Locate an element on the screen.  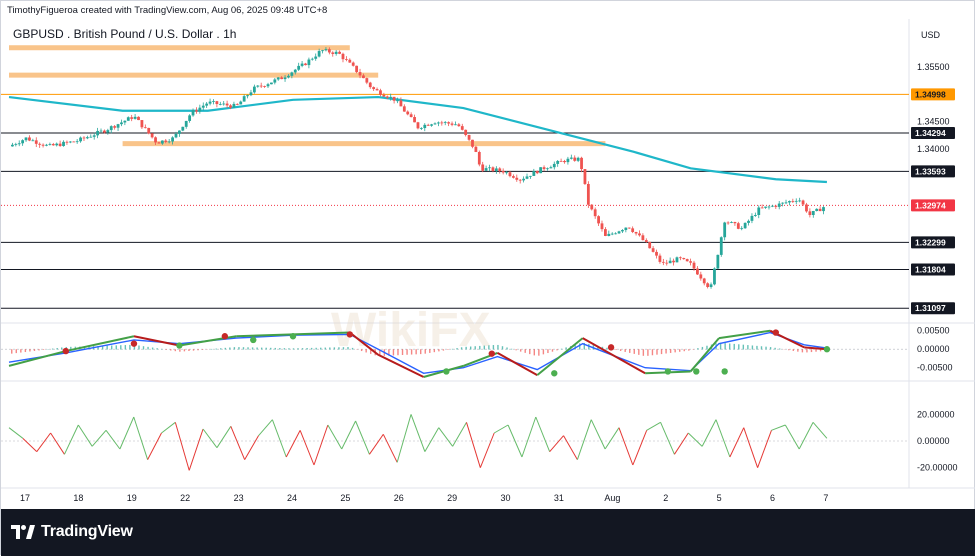
tradingview-logo: TradingView is located at coordinates (72, 532).